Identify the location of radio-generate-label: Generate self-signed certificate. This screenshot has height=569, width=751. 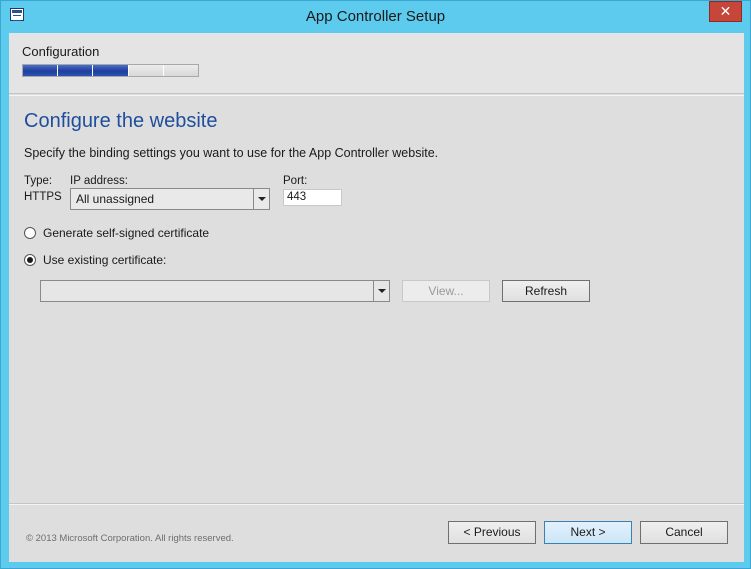
(126, 233).